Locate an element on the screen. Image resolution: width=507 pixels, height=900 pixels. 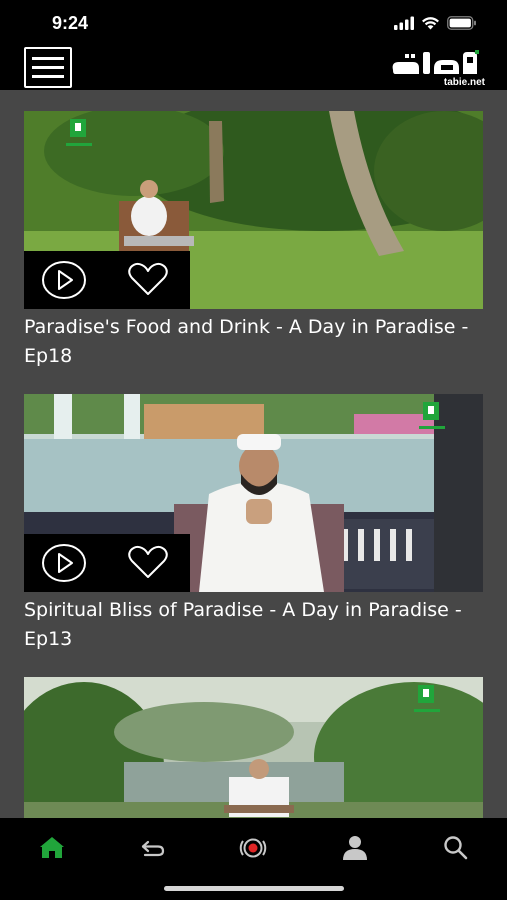
video-thumbnail is located at coordinates (253, 747).